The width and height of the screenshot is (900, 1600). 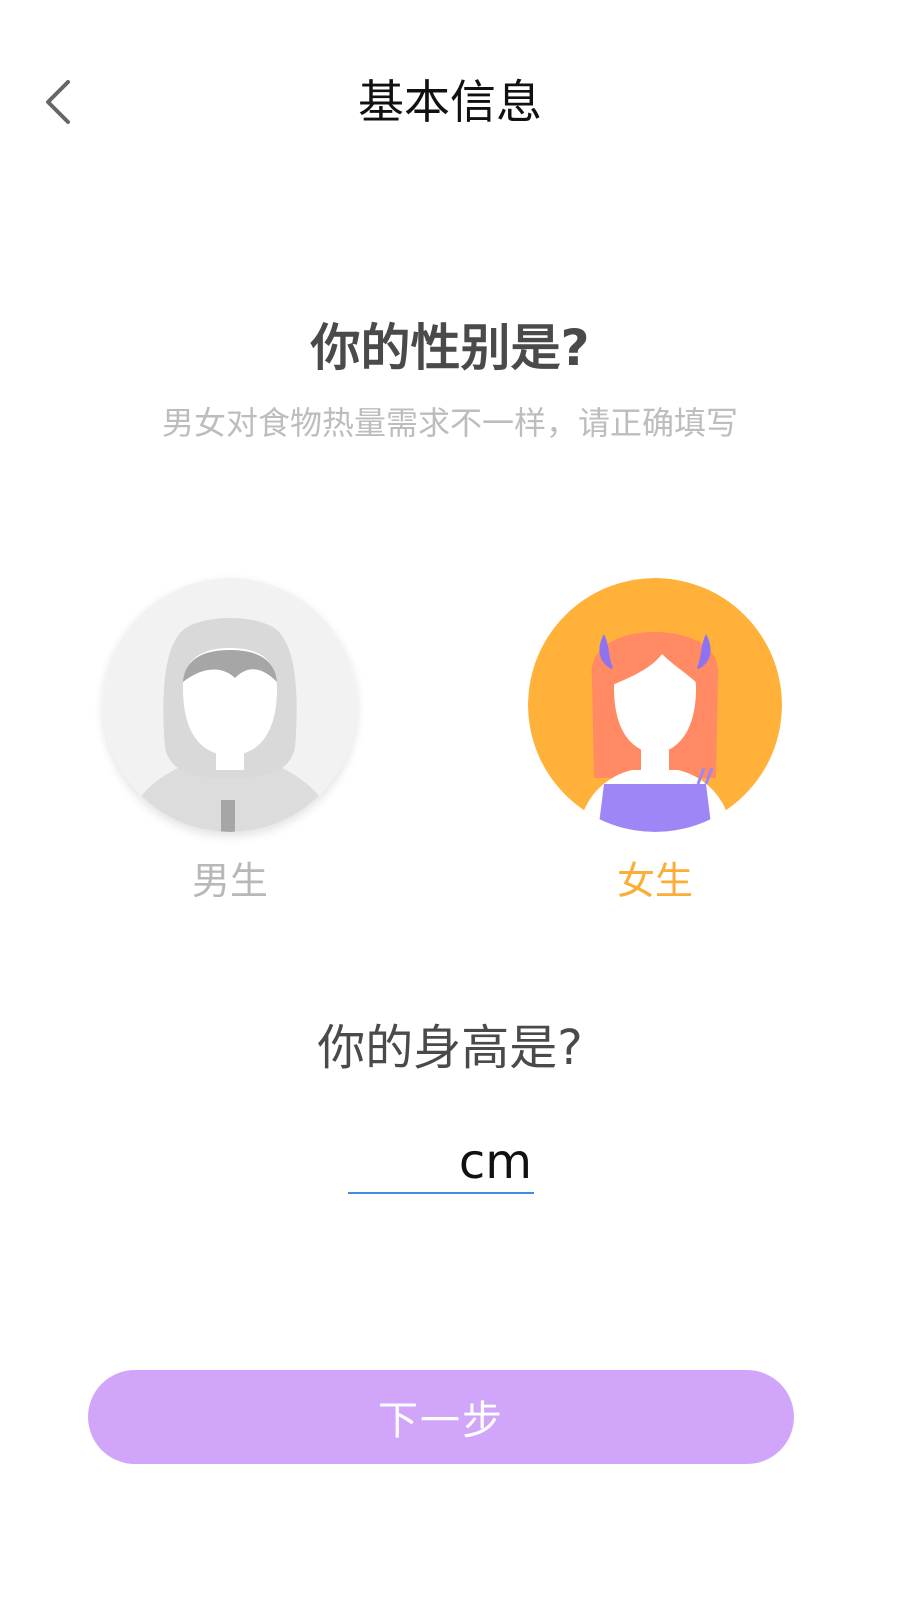 What do you see at coordinates (230, 705) in the screenshot?
I see `male-avatar-icon` at bounding box center [230, 705].